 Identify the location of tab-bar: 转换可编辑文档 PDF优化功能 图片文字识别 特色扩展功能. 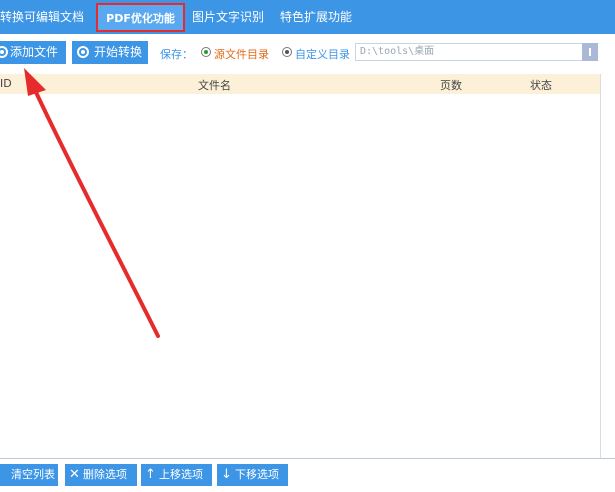
(307, 17).